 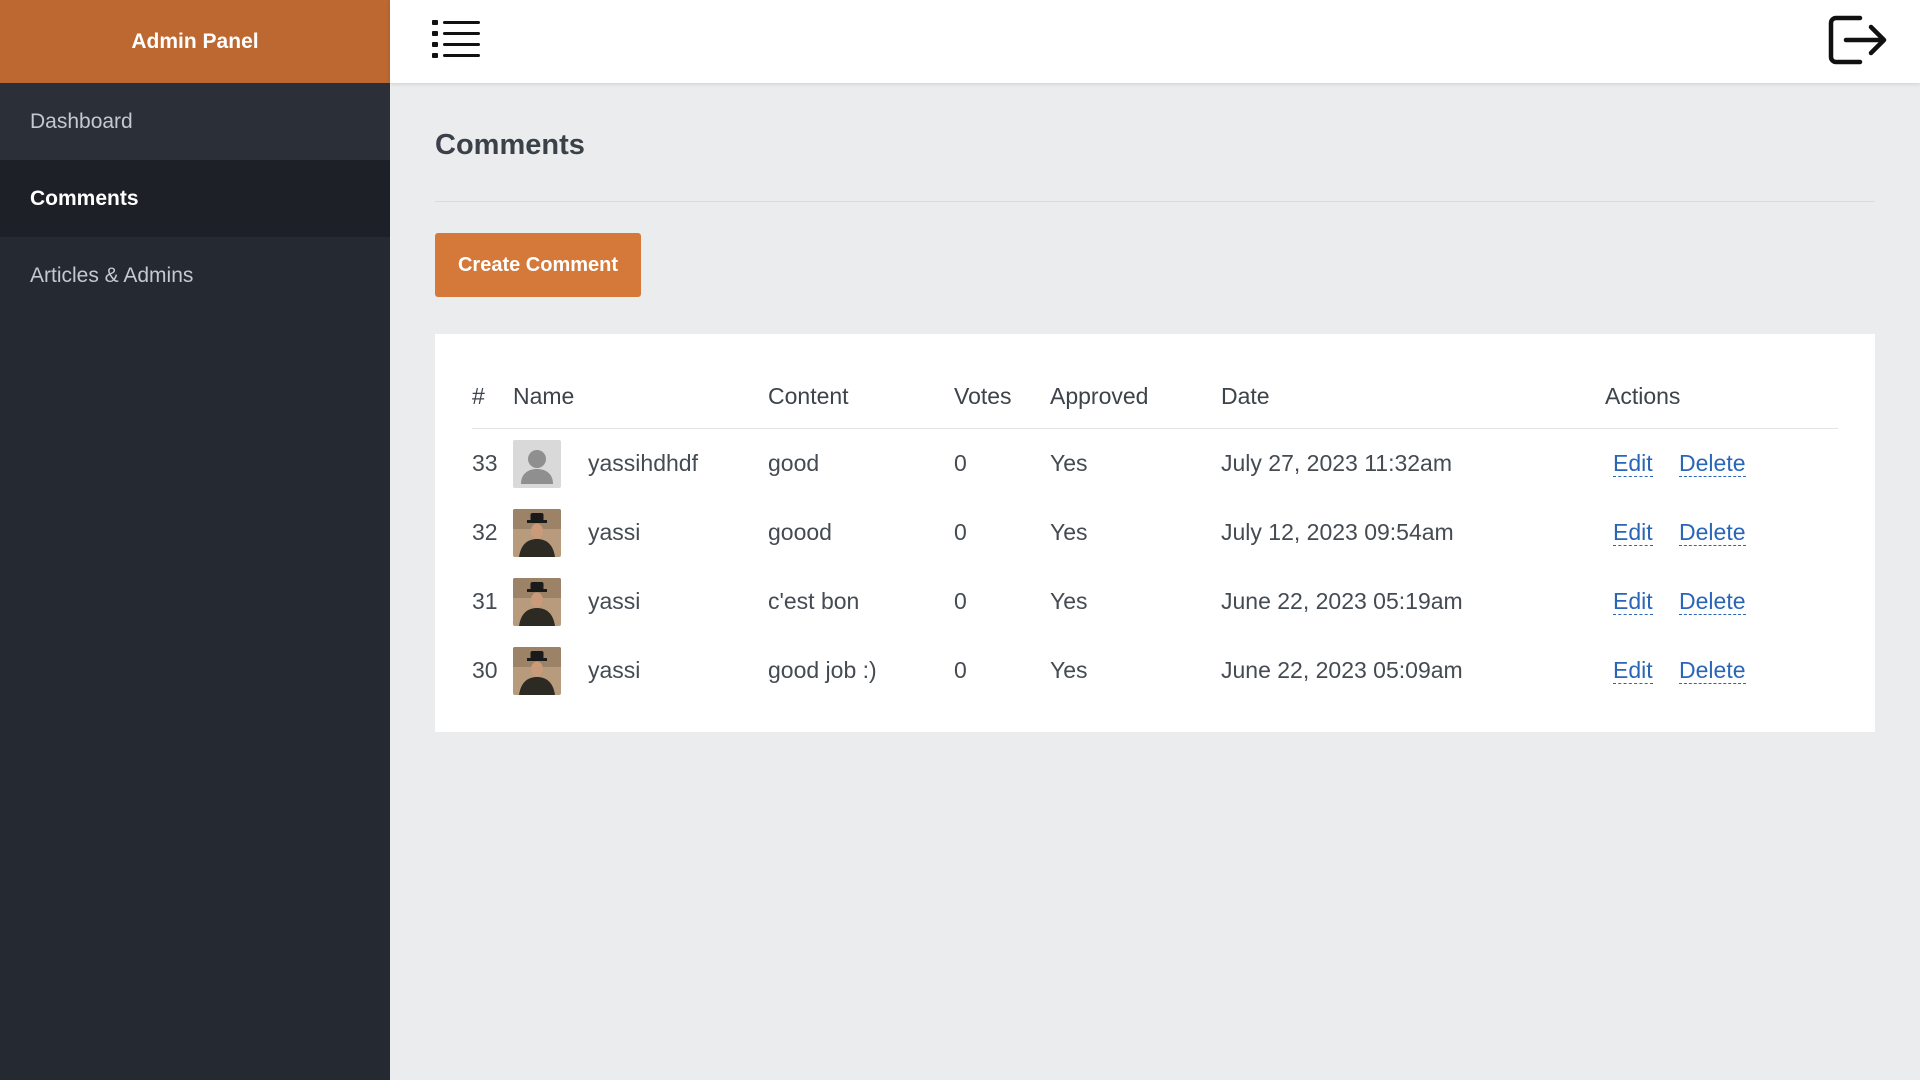 I want to click on page-title: Comments, so click(x=510, y=145).